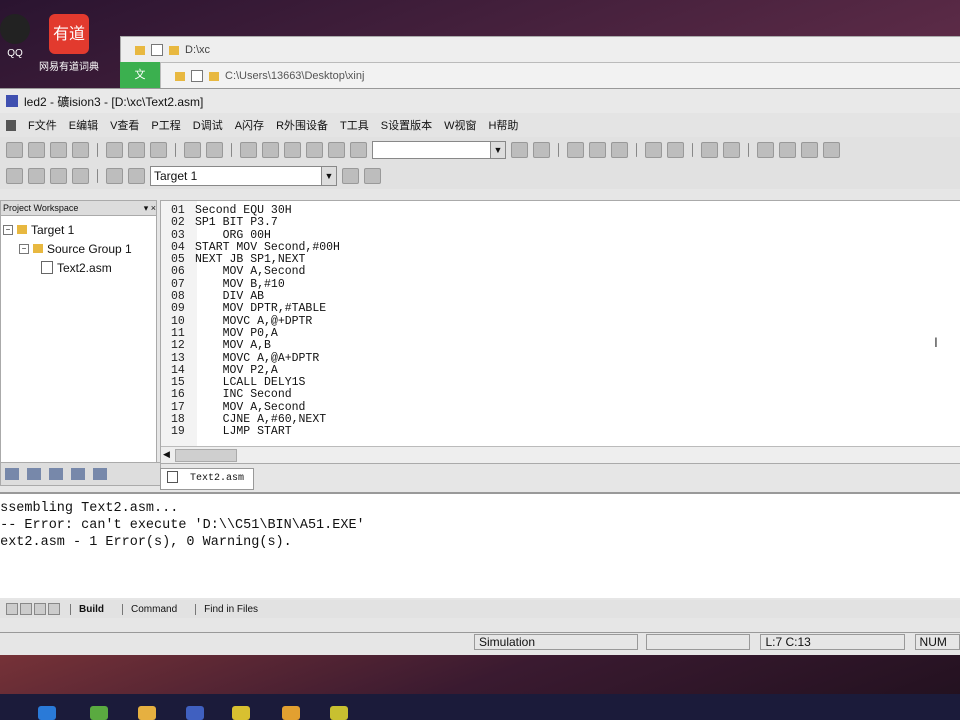 This screenshot has width=960, height=720. Describe the element at coordinates (809, 150) in the screenshot. I see `window-icon` at that location.